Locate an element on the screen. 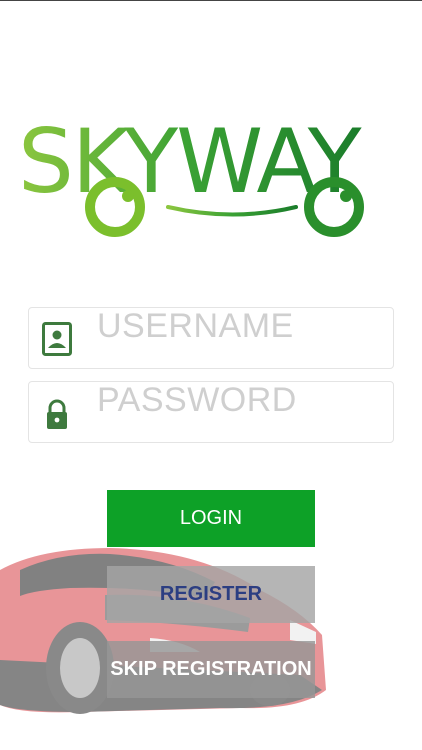 This screenshot has height=750, width=422. login-button: LOGIN is located at coordinates (211, 518).